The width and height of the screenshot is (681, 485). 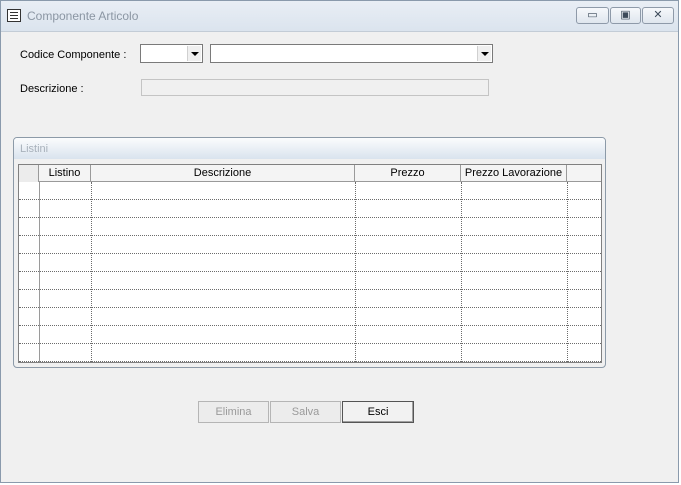 What do you see at coordinates (34, 149) in the screenshot?
I see `listini-title: Listini` at bounding box center [34, 149].